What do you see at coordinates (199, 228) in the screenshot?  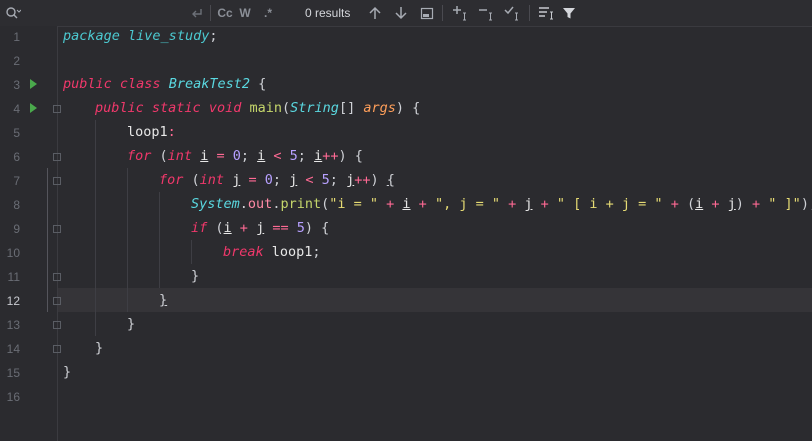 I see `keyword: if` at bounding box center [199, 228].